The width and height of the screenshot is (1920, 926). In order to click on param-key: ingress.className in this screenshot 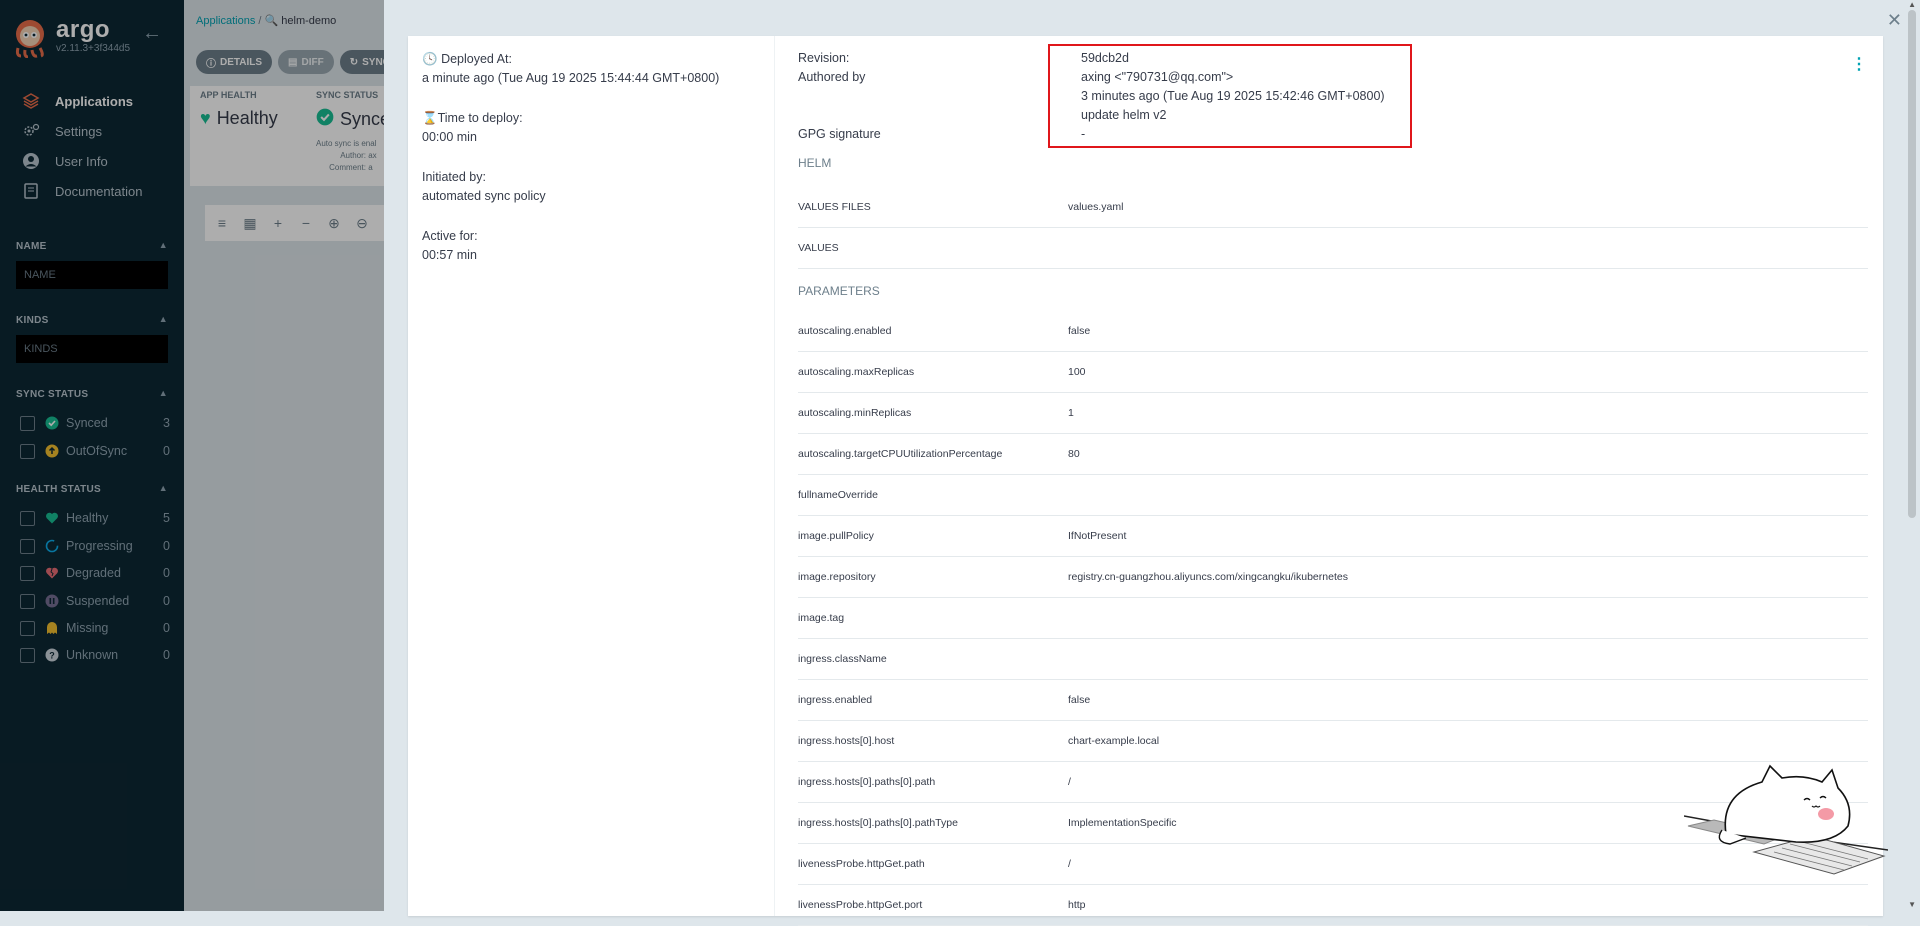, I will do `click(842, 659)`.